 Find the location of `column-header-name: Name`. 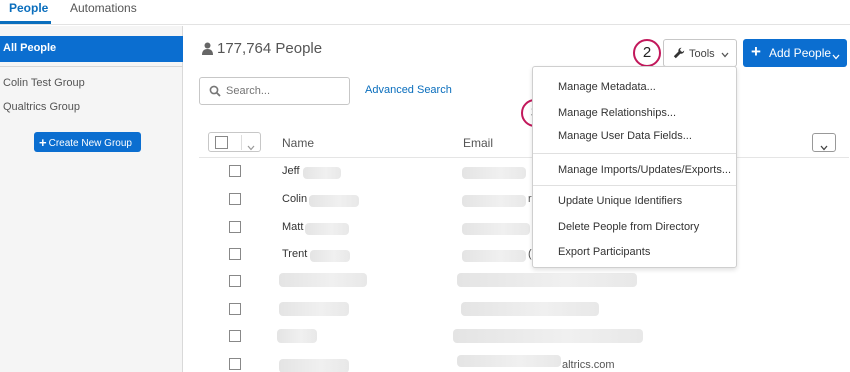

column-header-name: Name is located at coordinates (298, 143).